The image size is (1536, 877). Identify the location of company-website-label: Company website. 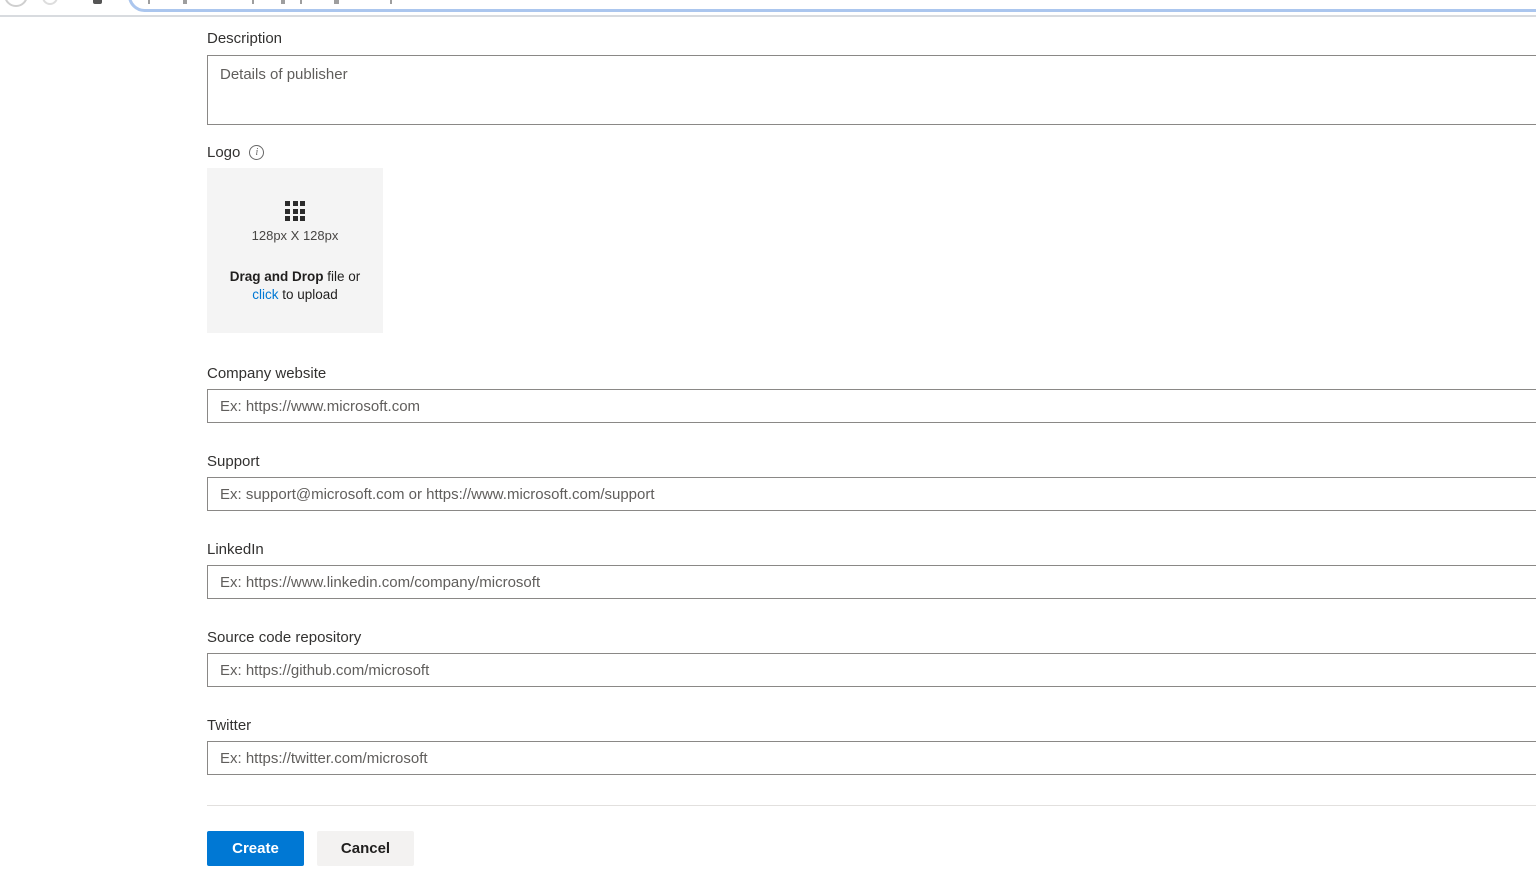
(267, 373).